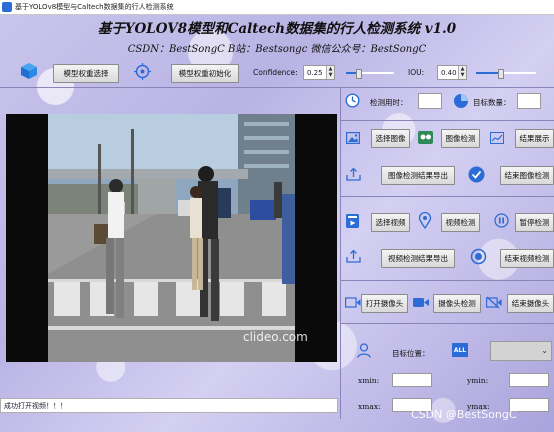 The image size is (554, 432). I want to click on check-circle-icon, so click(476, 174).